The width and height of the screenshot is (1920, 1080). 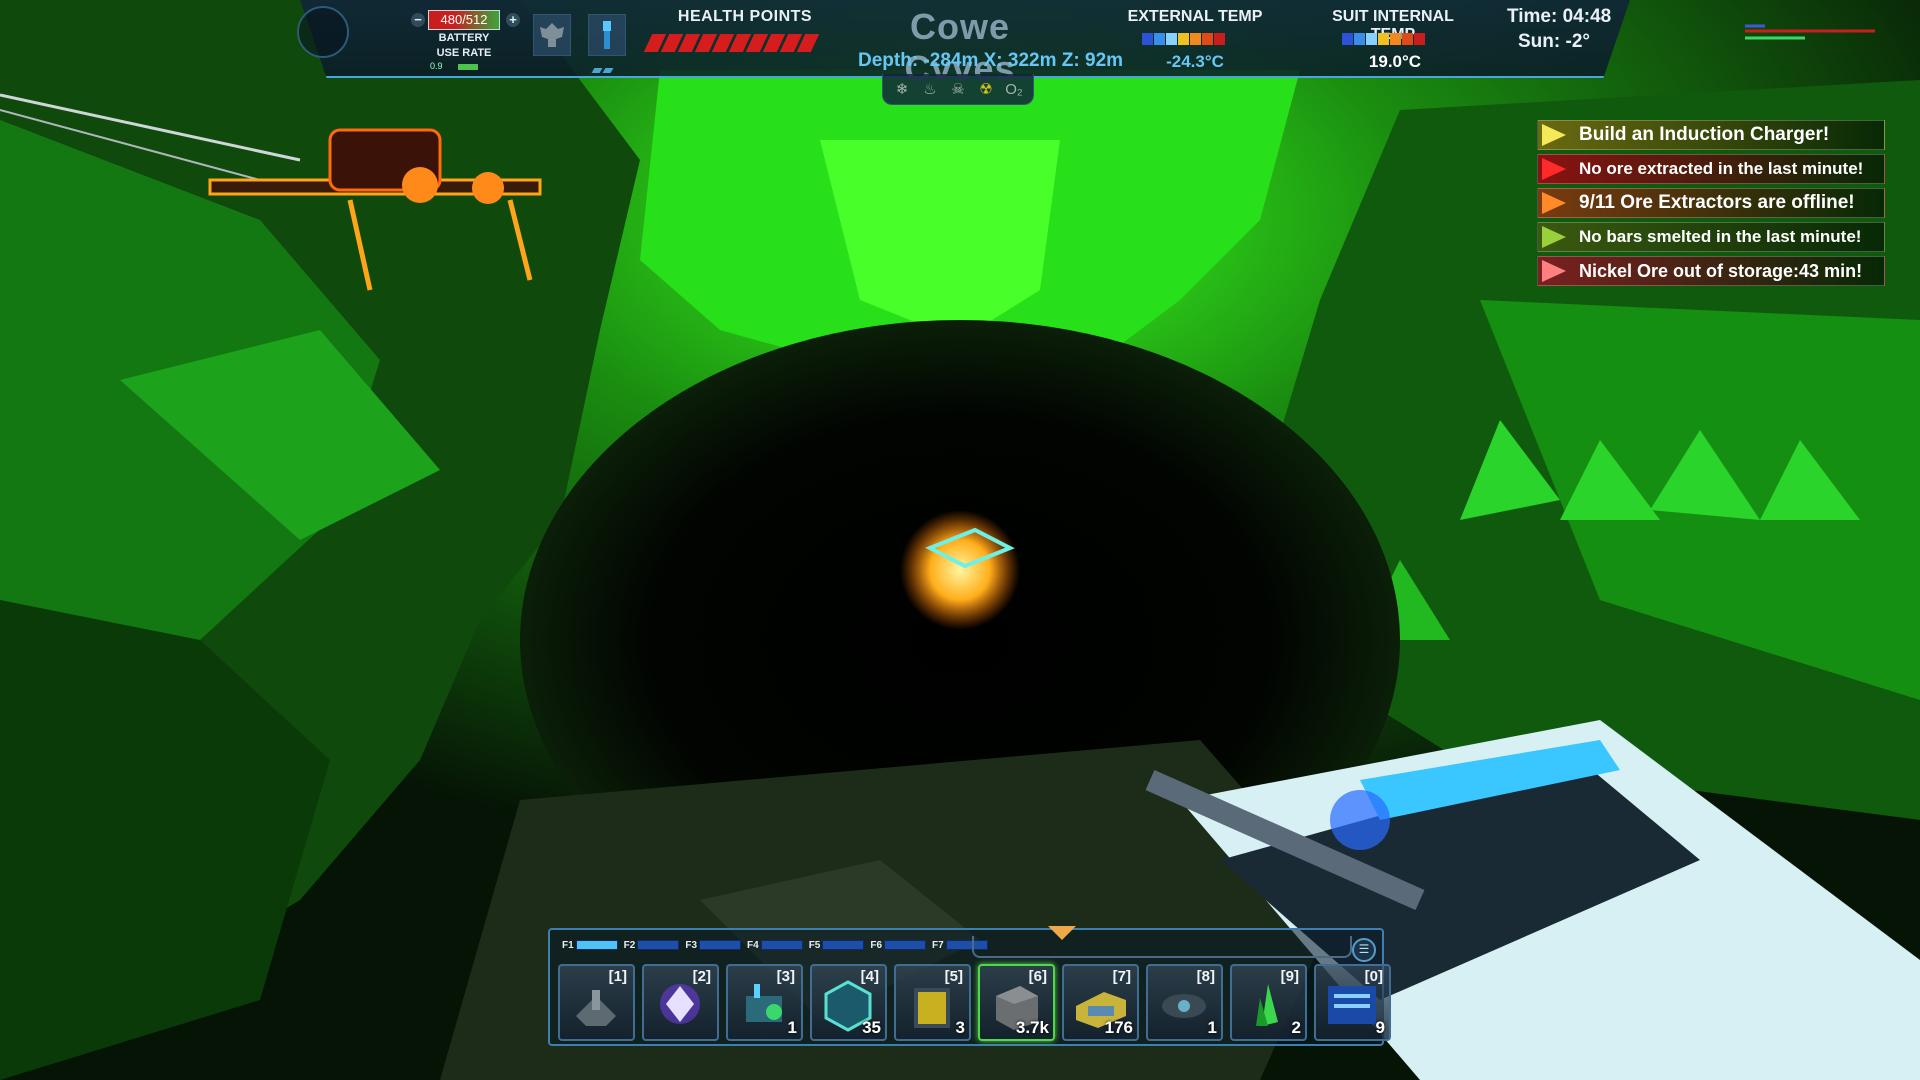 What do you see at coordinates (1037, 976) in the screenshot?
I see `hotbar-slot-key: [6]` at bounding box center [1037, 976].